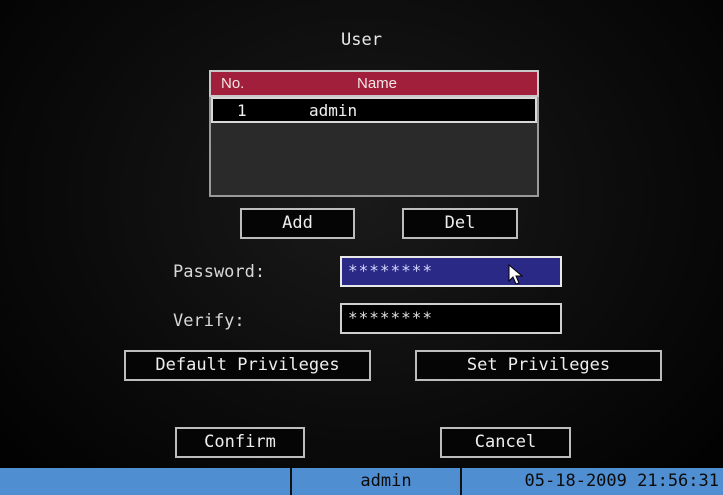  Describe the element at coordinates (374, 110) in the screenshot. I see `user-list-row: 1 admin` at that location.